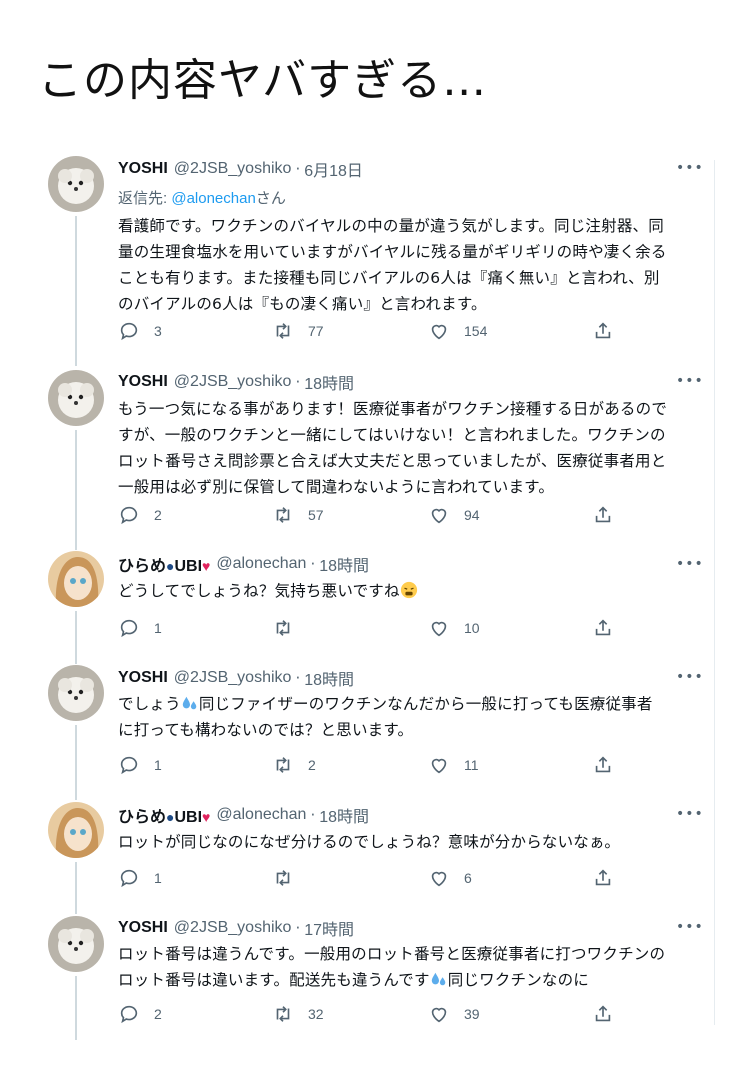 Image resolution: width=750 pixels, height=1080 pixels. What do you see at coordinates (333, 169) in the screenshot?
I see `timestamp: 6月18日` at bounding box center [333, 169].